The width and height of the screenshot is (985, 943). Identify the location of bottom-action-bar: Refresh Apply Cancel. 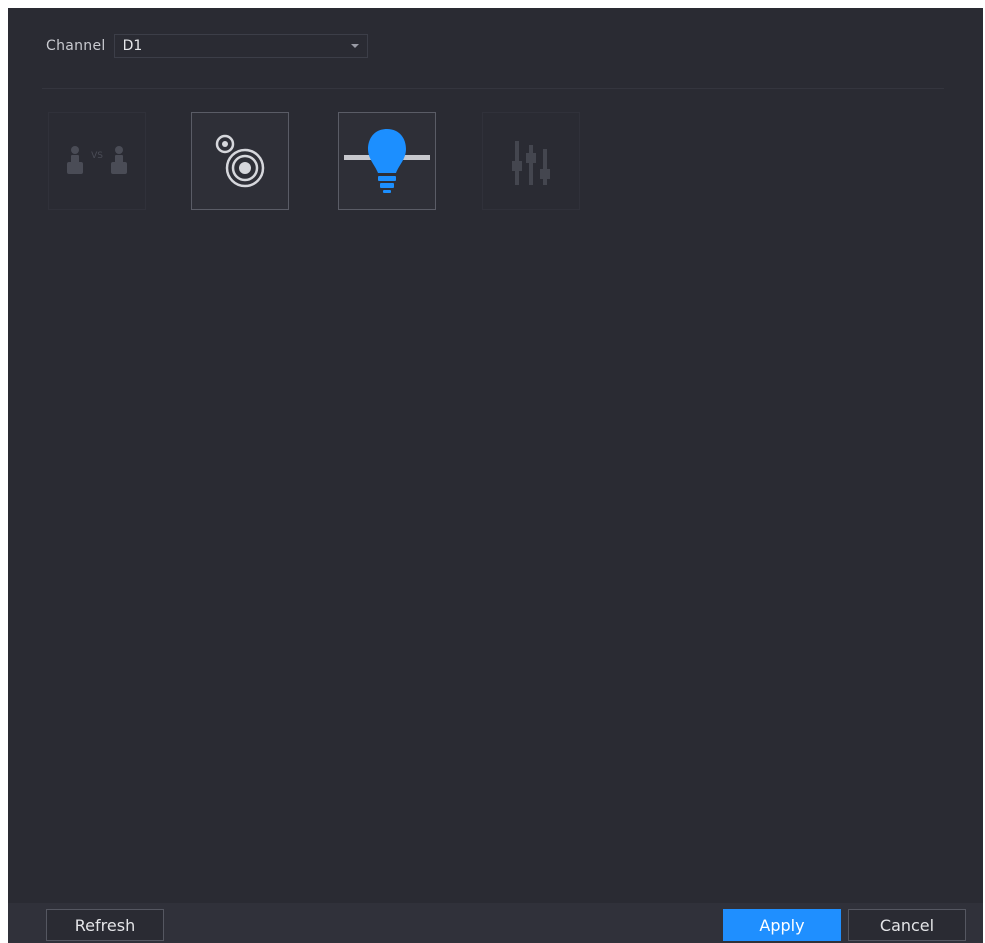
(495, 923).